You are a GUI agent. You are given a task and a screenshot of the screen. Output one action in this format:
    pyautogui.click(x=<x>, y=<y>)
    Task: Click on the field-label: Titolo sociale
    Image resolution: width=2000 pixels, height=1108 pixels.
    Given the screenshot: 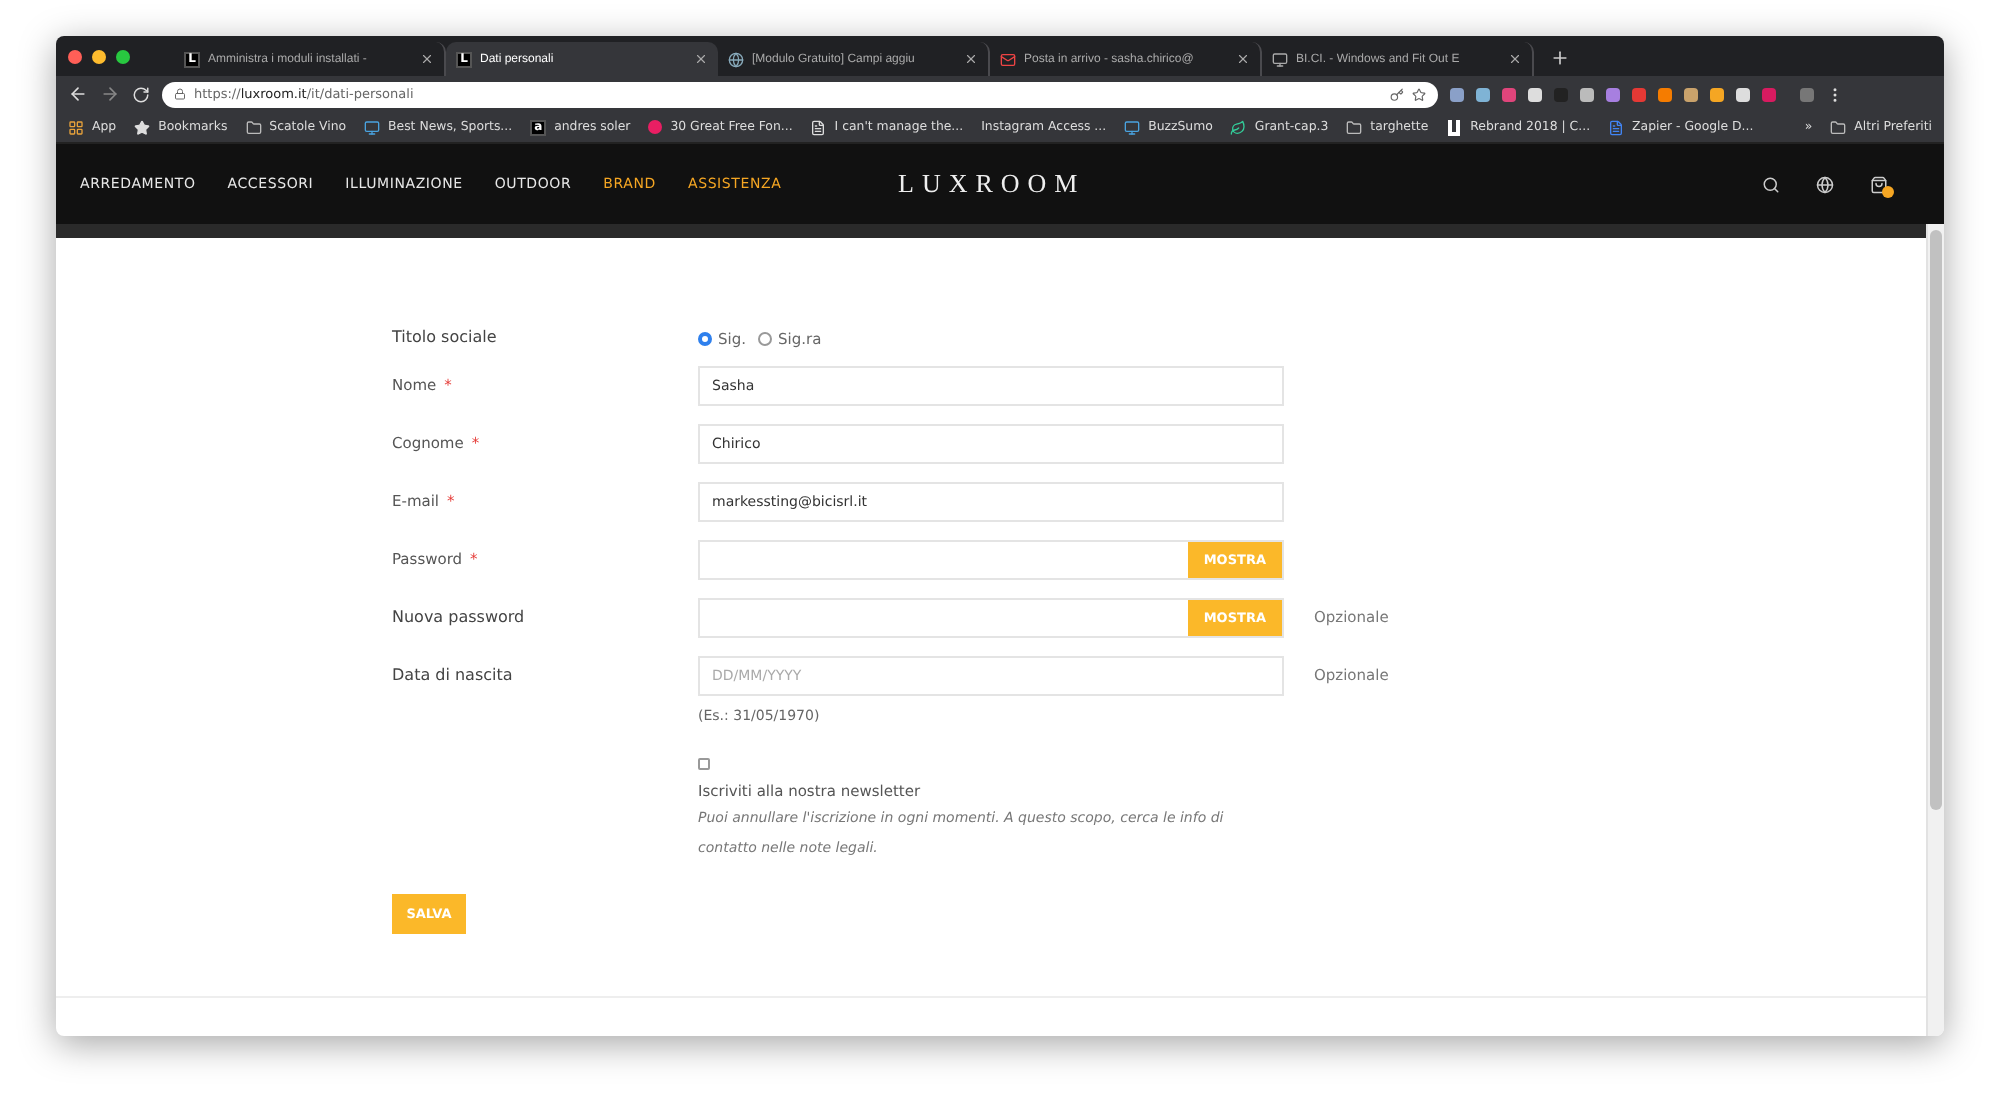 What is the action you would take?
    pyautogui.click(x=445, y=336)
    